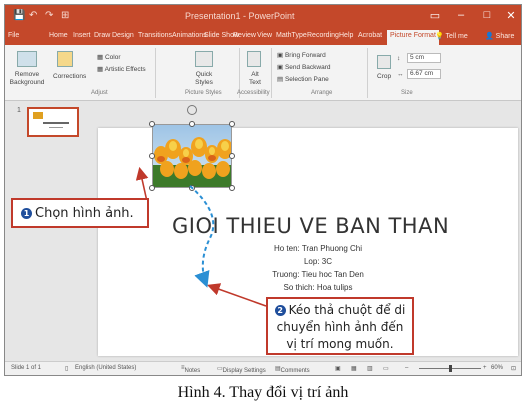 This screenshot has width=526, height=416. I want to click on callout2-pointer, so click(236, 295).